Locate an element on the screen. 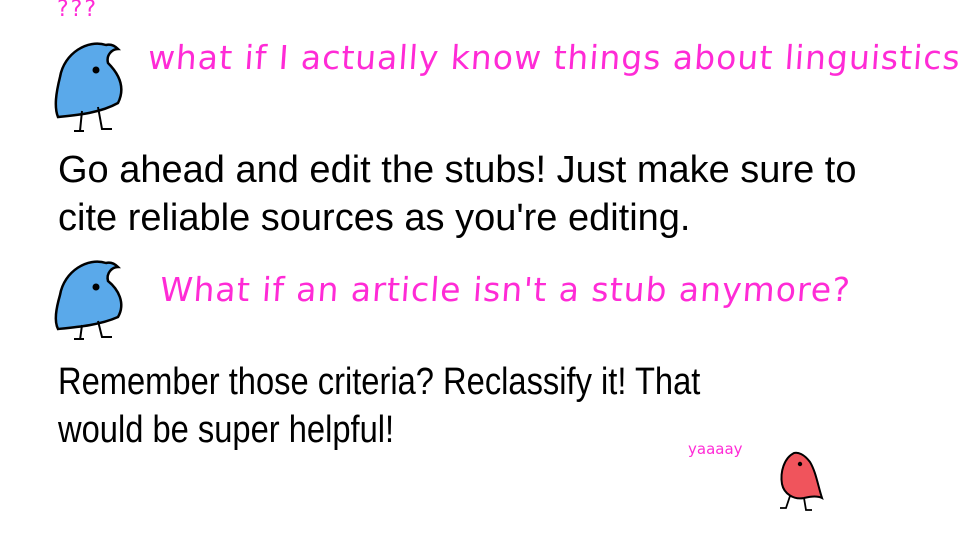 Image resolution: width=960 pixels, height=540 pixels. celebration-text: yaaaay is located at coordinates (715, 449).